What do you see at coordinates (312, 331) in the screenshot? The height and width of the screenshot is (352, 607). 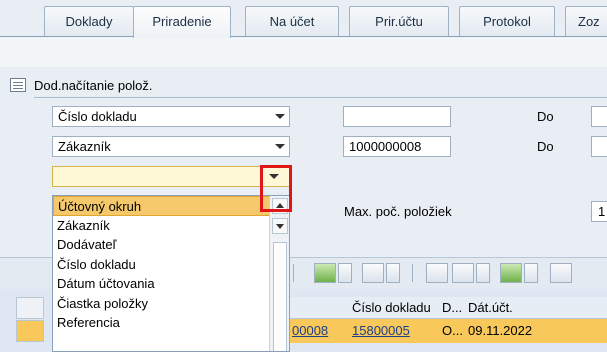 I see `row-customer-cell: 00008` at bounding box center [312, 331].